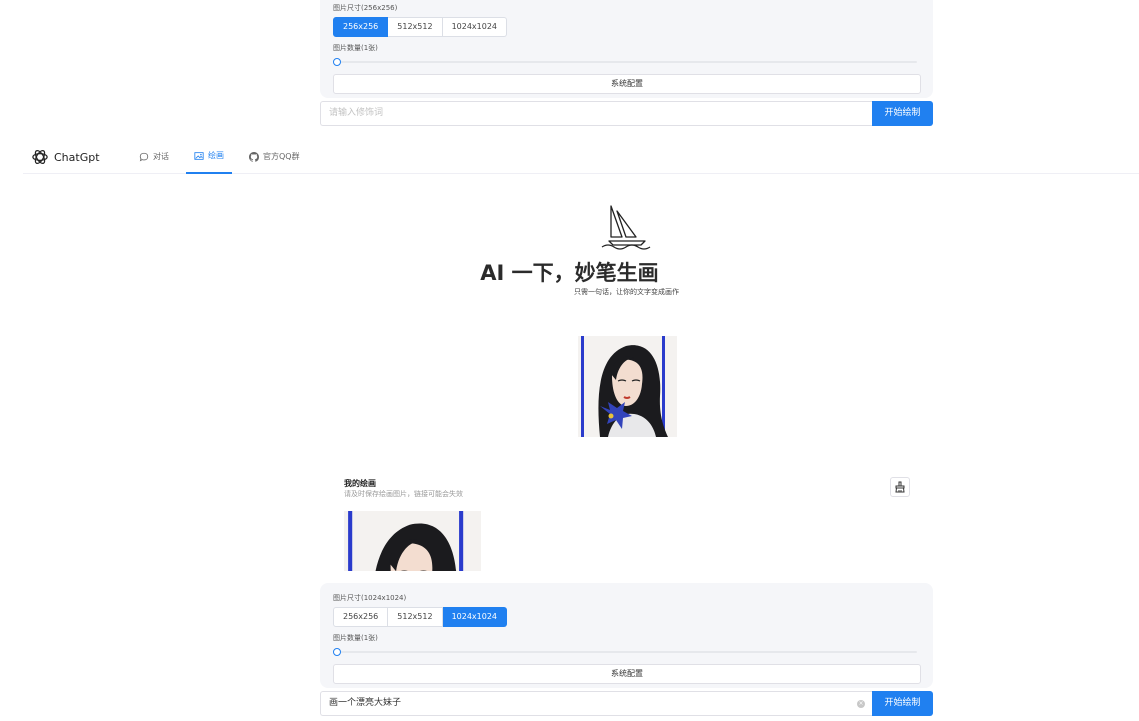 Image resolution: width=1139 pixels, height=721 pixels. What do you see at coordinates (569, 273) in the screenshot?
I see `hero-title: AI 一下，妙笔生画` at bounding box center [569, 273].